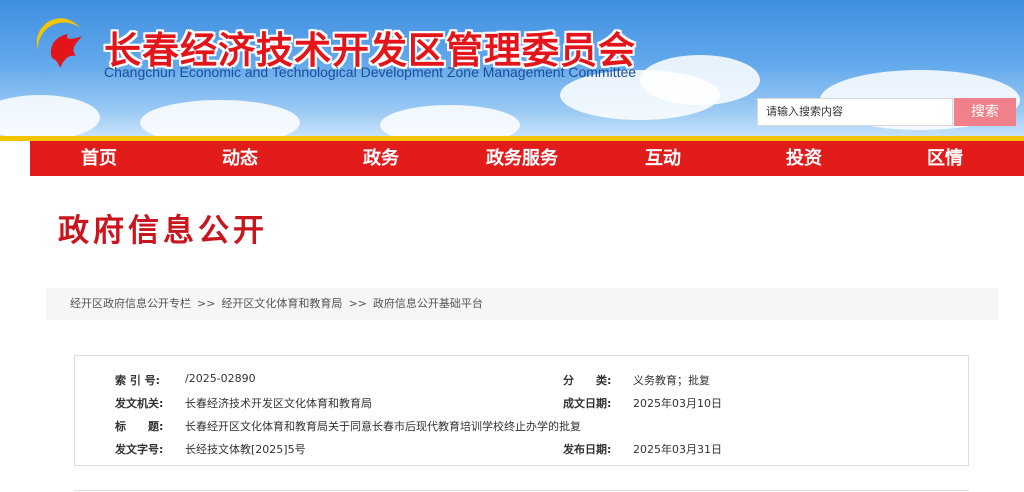  What do you see at coordinates (522, 158) in the screenshot?
I see `nav-item-gov-services: 政务服务` at bounding box center [522, 158].